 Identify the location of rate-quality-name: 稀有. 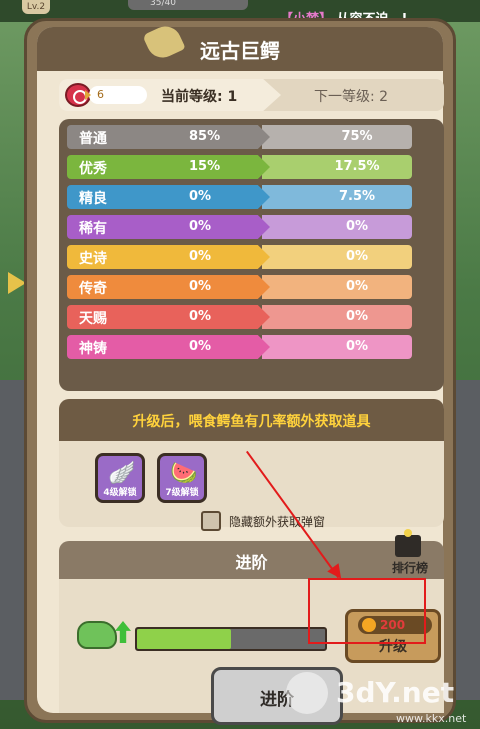
(93, 229).